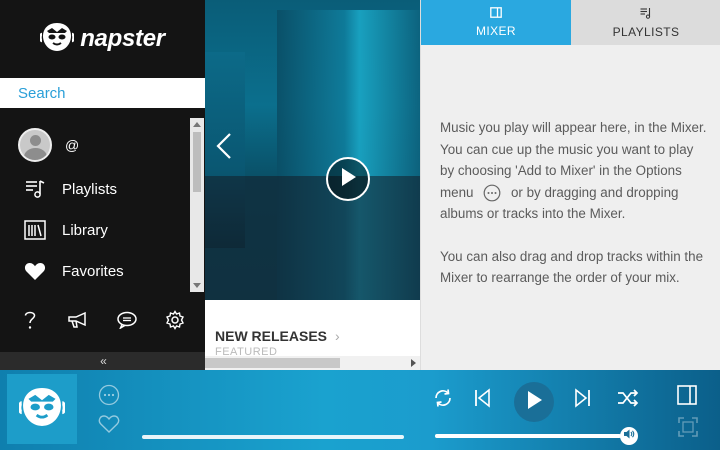 The width and height of the screenshot is (720, 450). What do you see at coordinates (496, 14) in the screenshot?
I see `mixer-icon` at bounding box center [496, 14].